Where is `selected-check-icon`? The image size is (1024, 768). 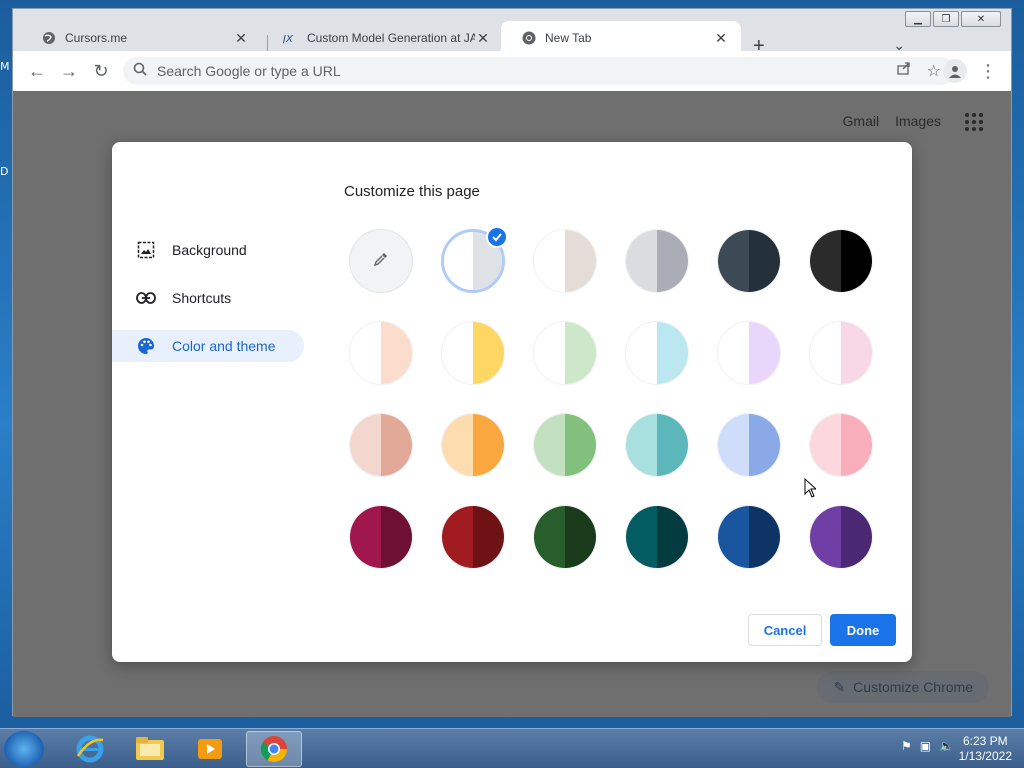
selected-check-icon is located at coordinates (497, 237).